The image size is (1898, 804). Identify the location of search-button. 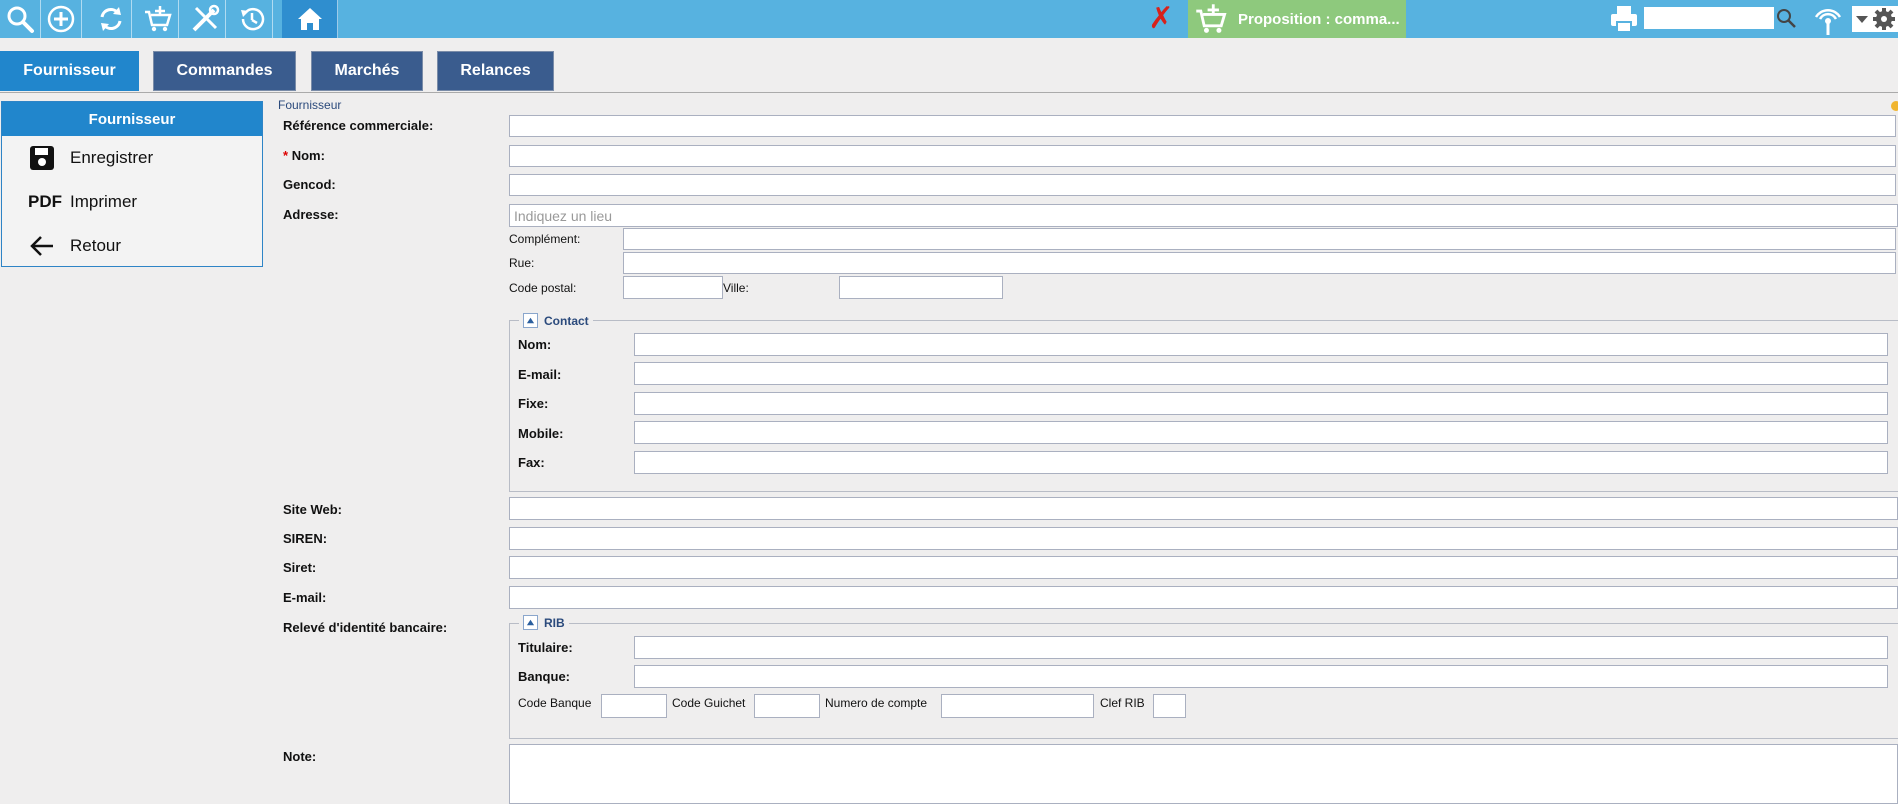
(20, 19).